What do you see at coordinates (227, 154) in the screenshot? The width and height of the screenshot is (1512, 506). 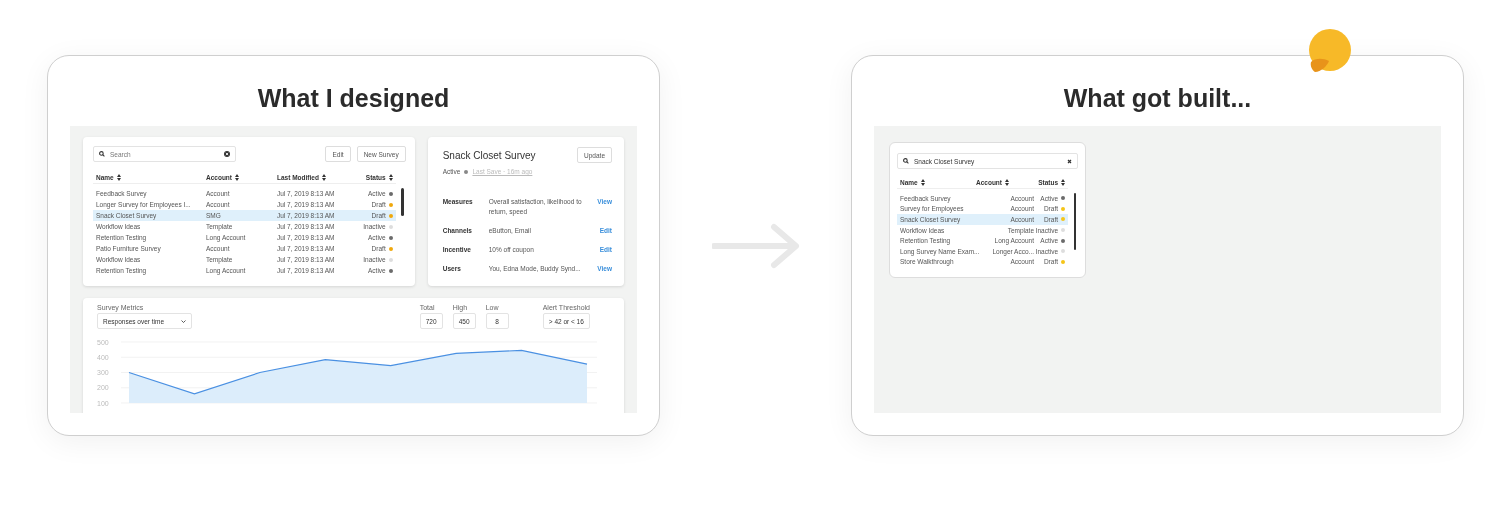 I see `clear-icon` at bounding box center [227, 154].